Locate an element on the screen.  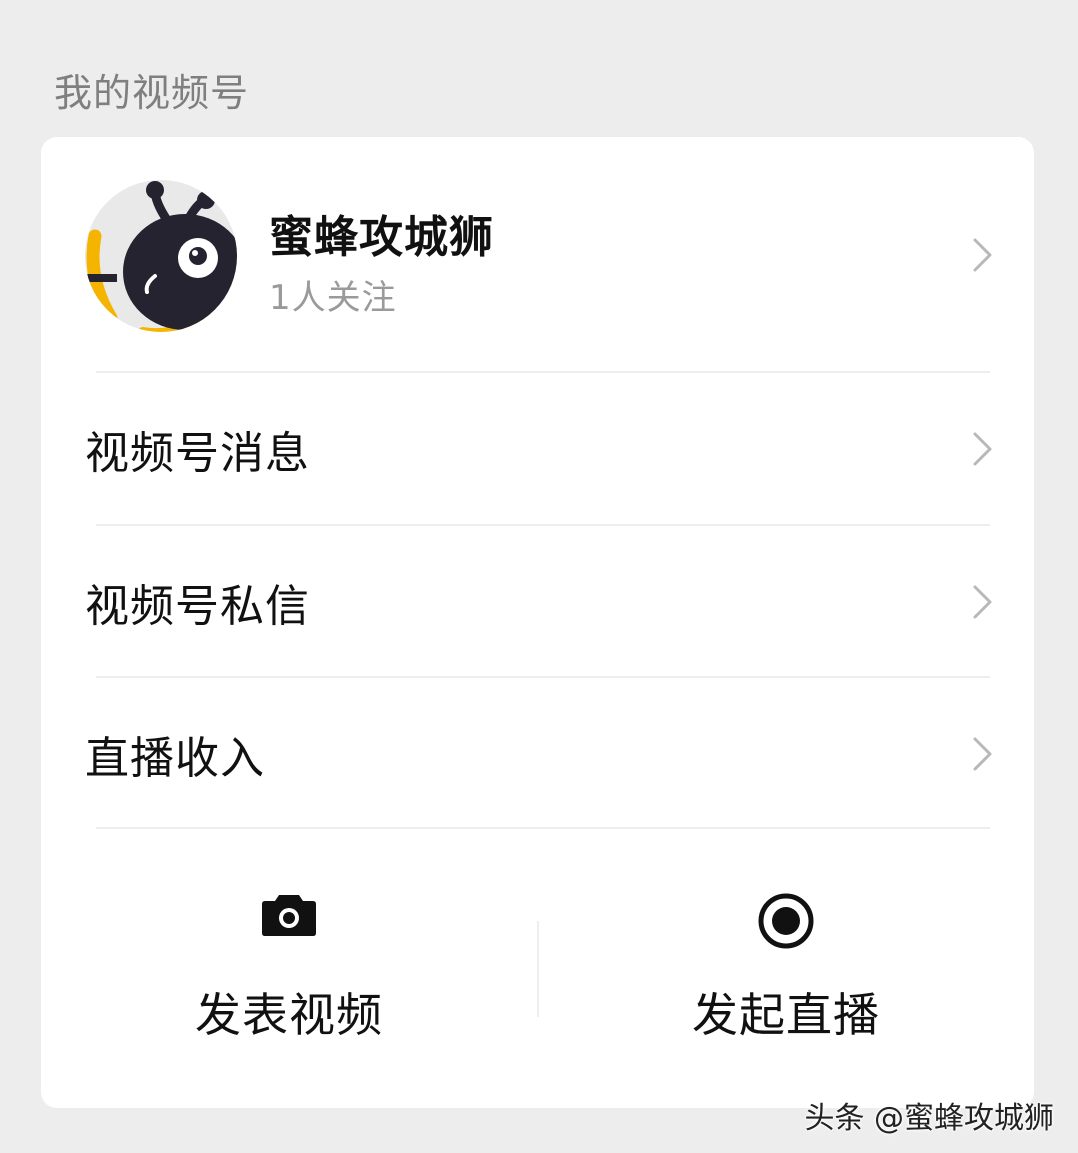
bee-avatar-icon is located at coordinates (161, 256).